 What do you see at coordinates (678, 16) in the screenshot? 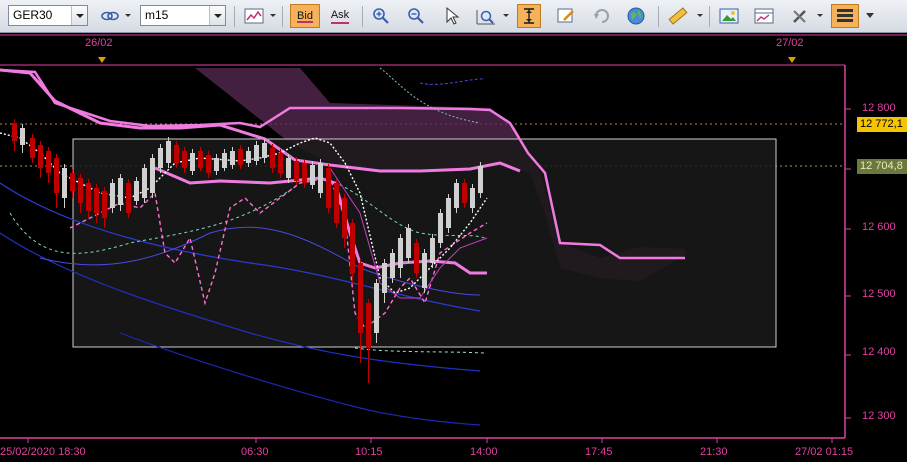
I see `ruler-icon` at bounding box center [678, 16].